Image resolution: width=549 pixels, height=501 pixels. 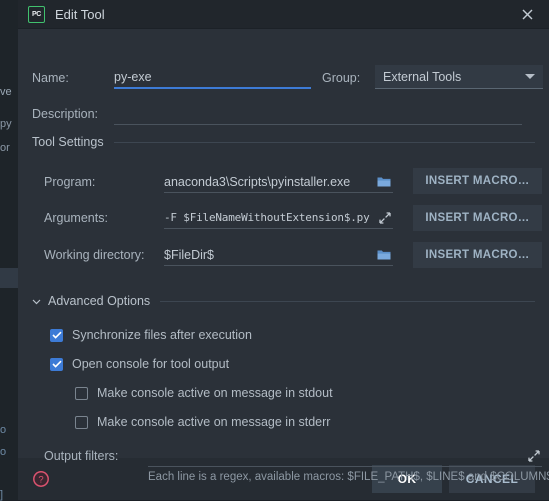 I want to click on group-label: Group:, so click(x=341, y=78).